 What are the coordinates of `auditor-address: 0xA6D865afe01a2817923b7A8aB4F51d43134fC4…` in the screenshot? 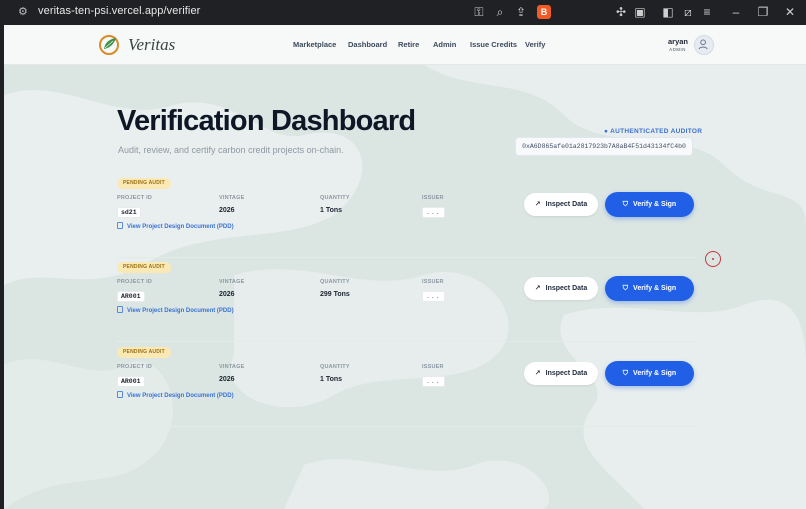 It's located at (604, 146).